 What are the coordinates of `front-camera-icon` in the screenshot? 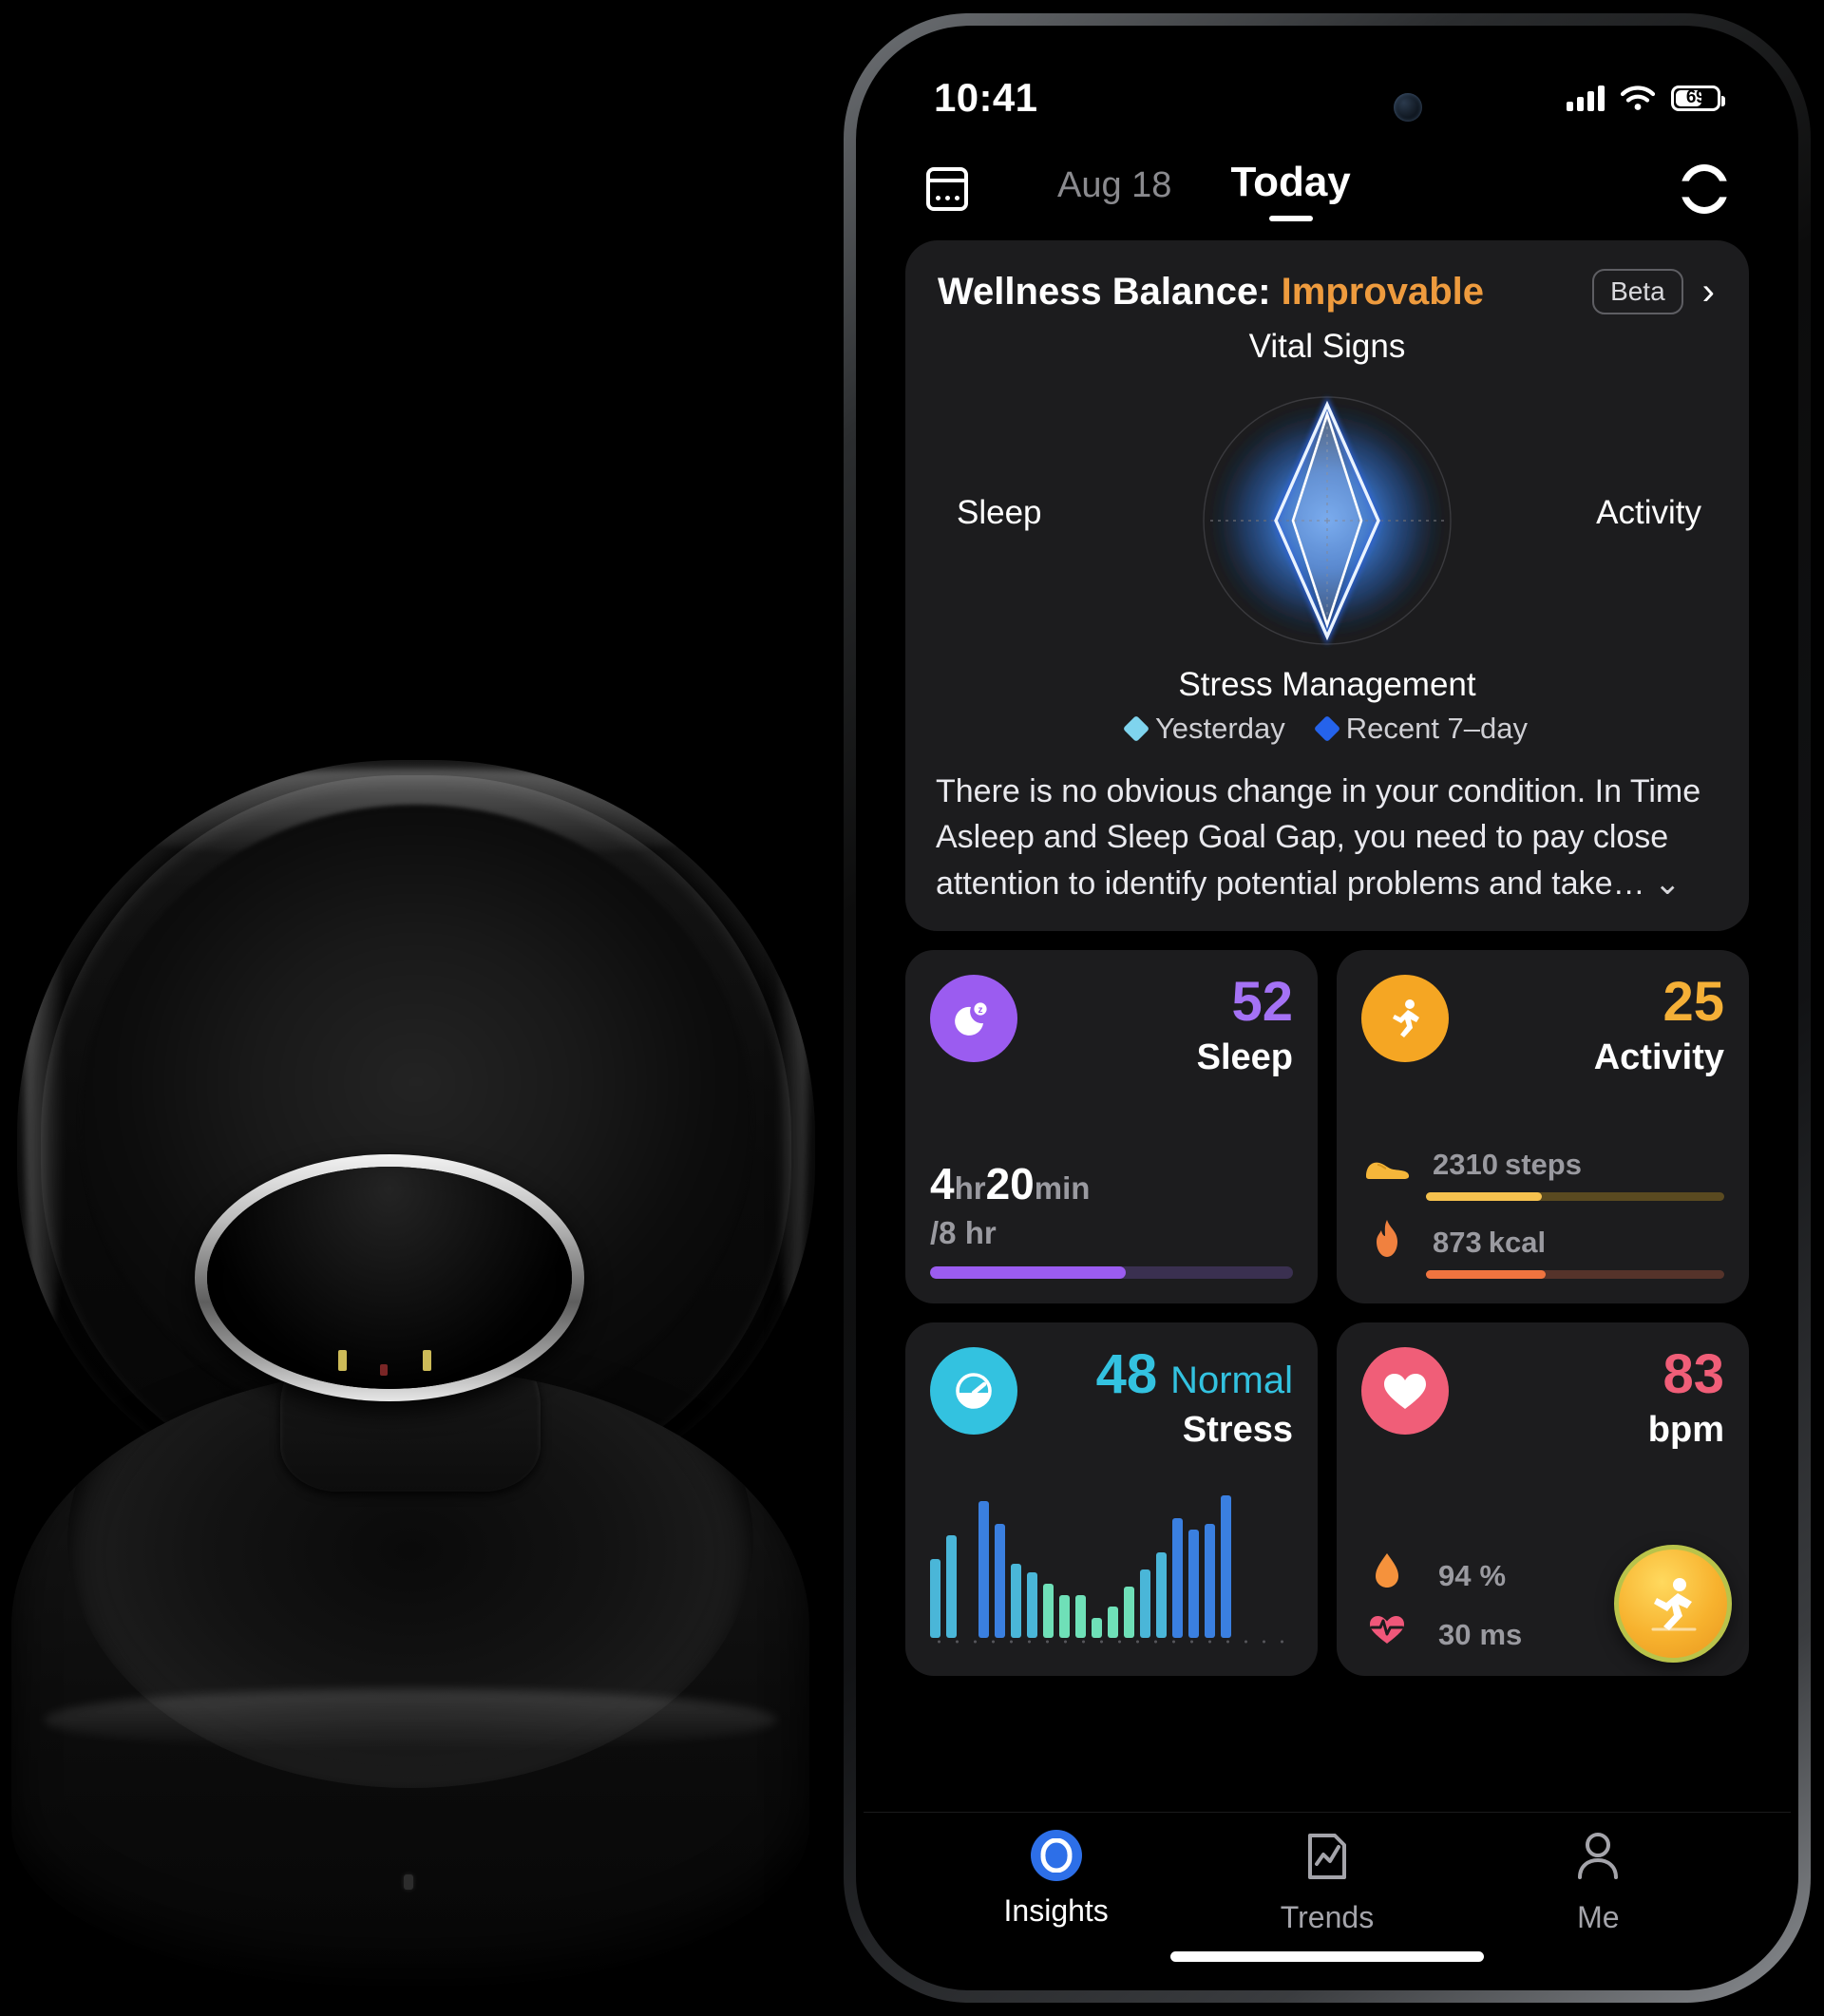 It's located at (1408, 107).